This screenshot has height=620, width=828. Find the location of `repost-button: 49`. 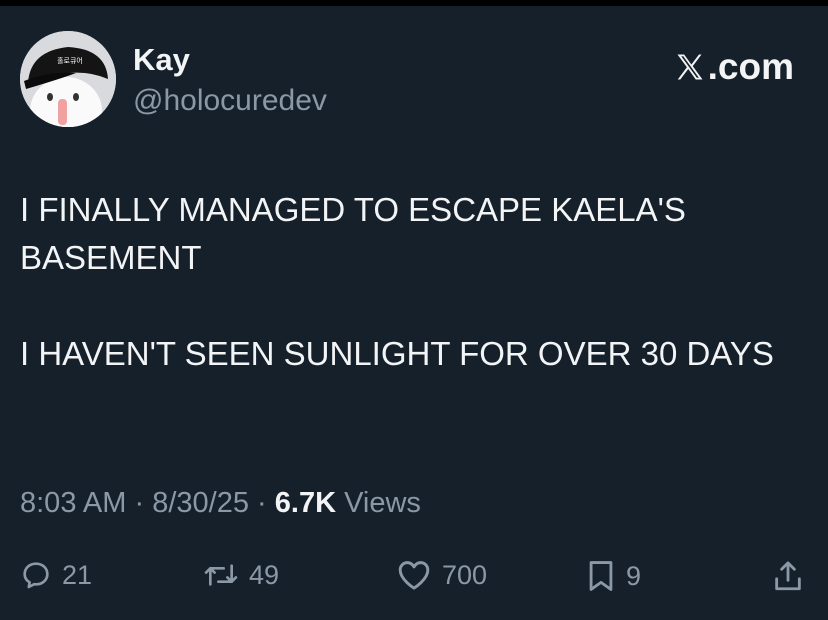

repost-button: 49 is located at coordinates (241, 575).